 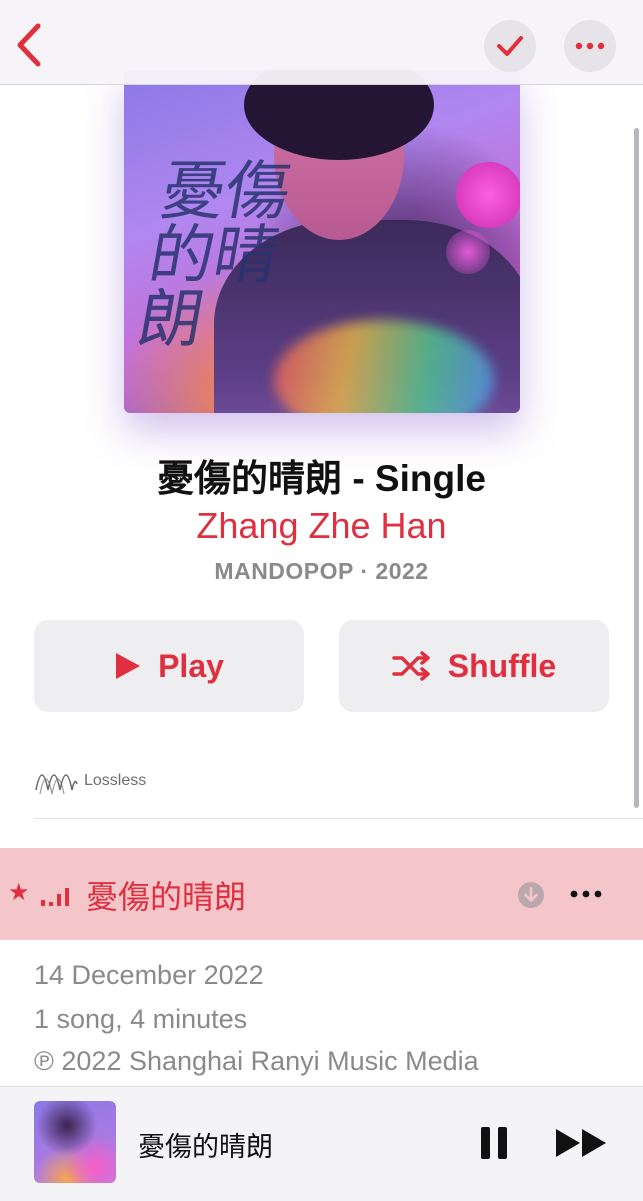 What do you see at coordinates (115, 780) in the screenshot?
I see `lossless-label: Lossless` at bounding box center [115, 780].